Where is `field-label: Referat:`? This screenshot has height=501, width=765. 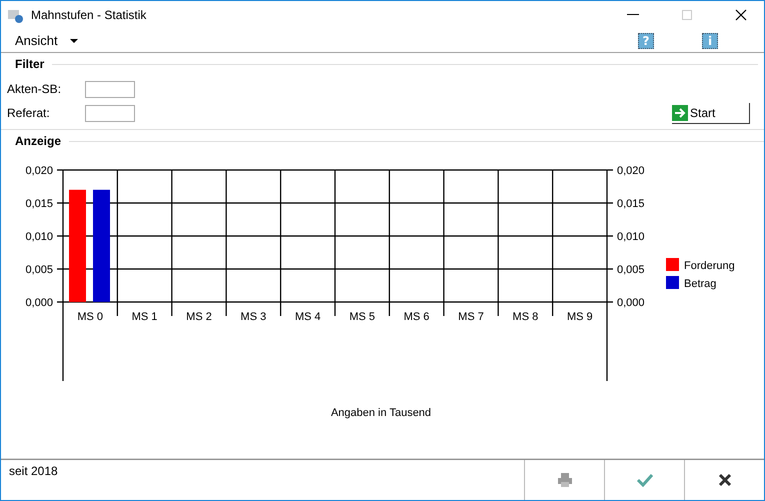 field-label: Referat: is located at coordinates (29, 113).